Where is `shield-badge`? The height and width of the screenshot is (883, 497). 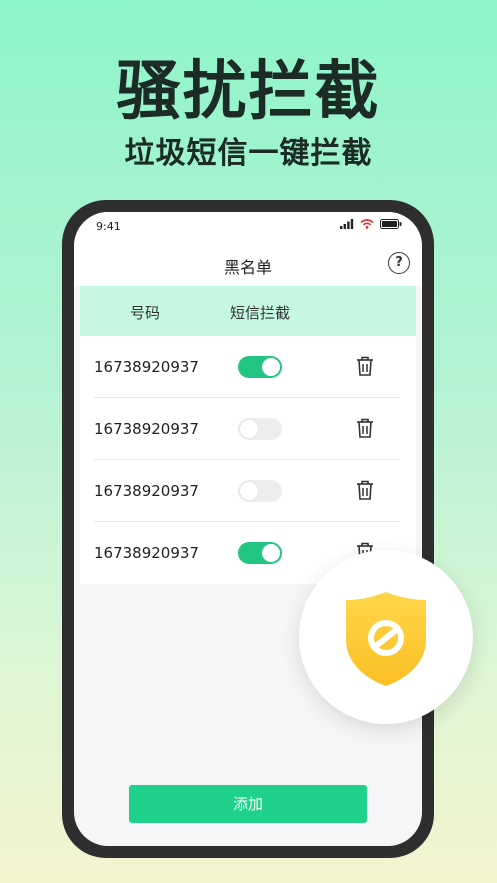 shield-badge is located at coordinates (386, 637).